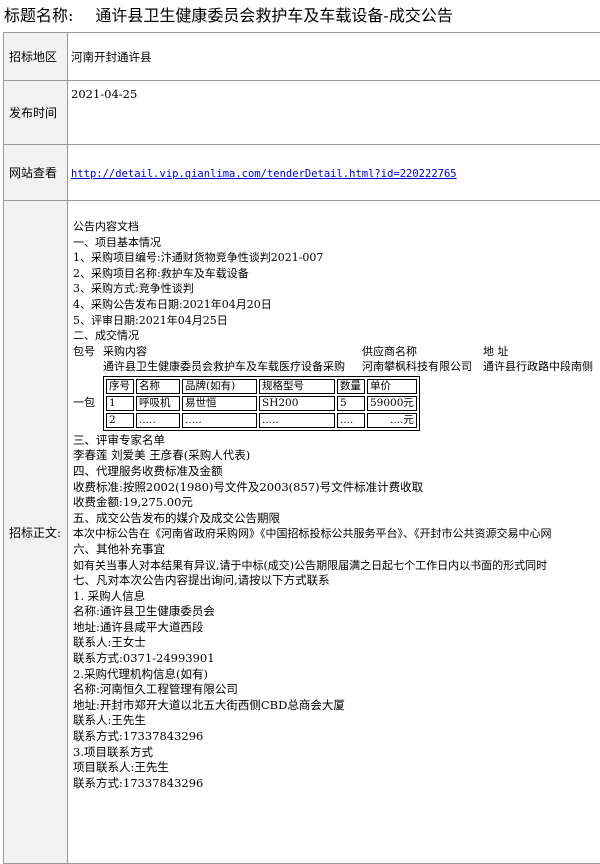 This screenshot has width=600, height=864. What do you see at coordinates (219, 403) in the screenshot?
I see `table-cell: 易世恒` at bounding box center [219, 403].